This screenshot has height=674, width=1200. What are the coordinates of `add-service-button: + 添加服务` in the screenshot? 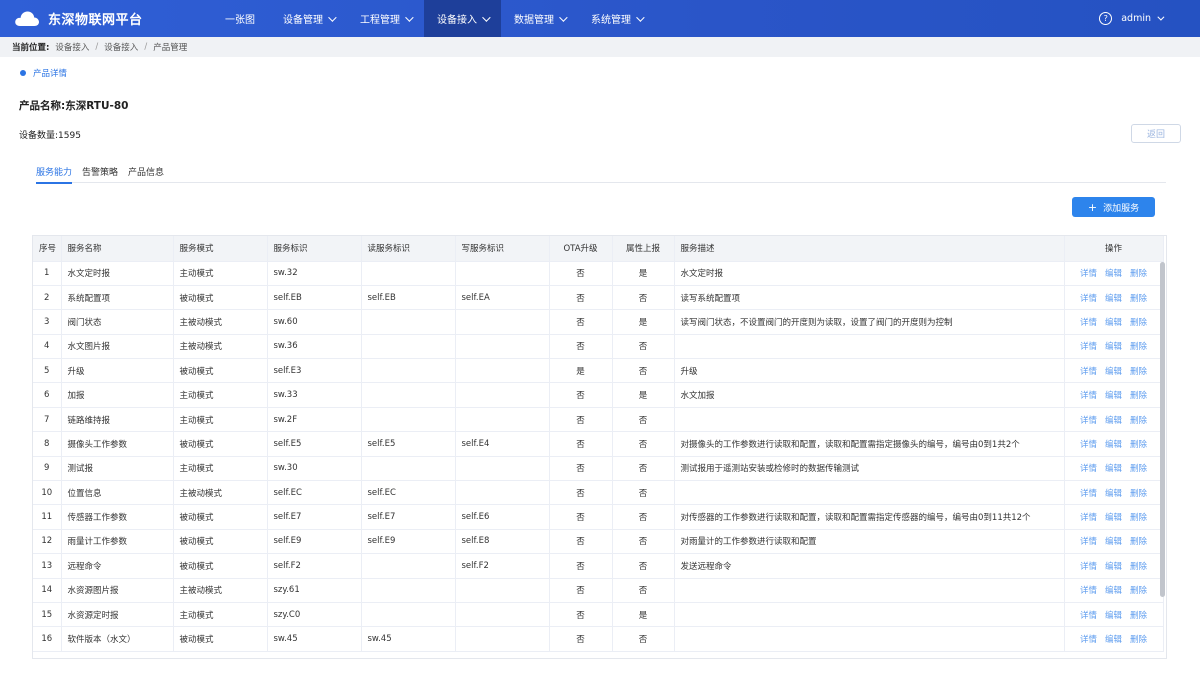 It's located at (1113, 207).